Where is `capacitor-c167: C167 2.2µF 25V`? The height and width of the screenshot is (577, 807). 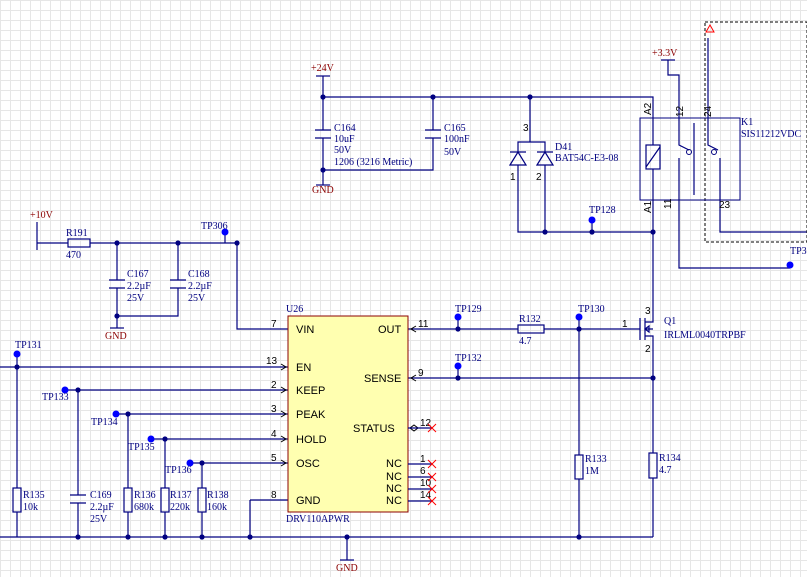 capacitor-c167: C167 2.2µF 25V is located at coordinates (130, 286).